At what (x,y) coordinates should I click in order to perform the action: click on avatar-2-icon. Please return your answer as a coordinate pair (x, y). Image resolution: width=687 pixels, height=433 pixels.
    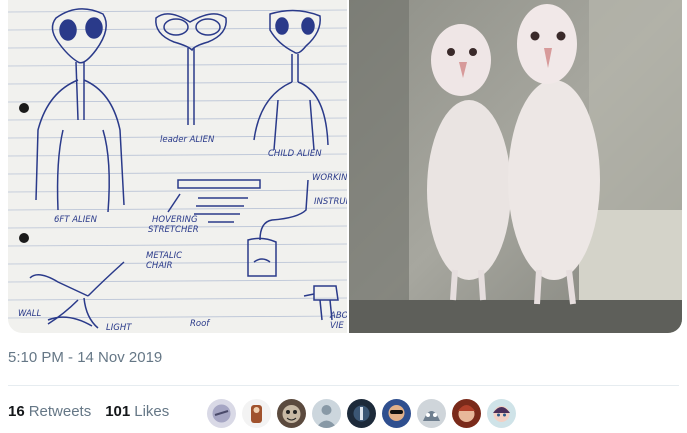
    Looking at the image, I should click on (256, 413).